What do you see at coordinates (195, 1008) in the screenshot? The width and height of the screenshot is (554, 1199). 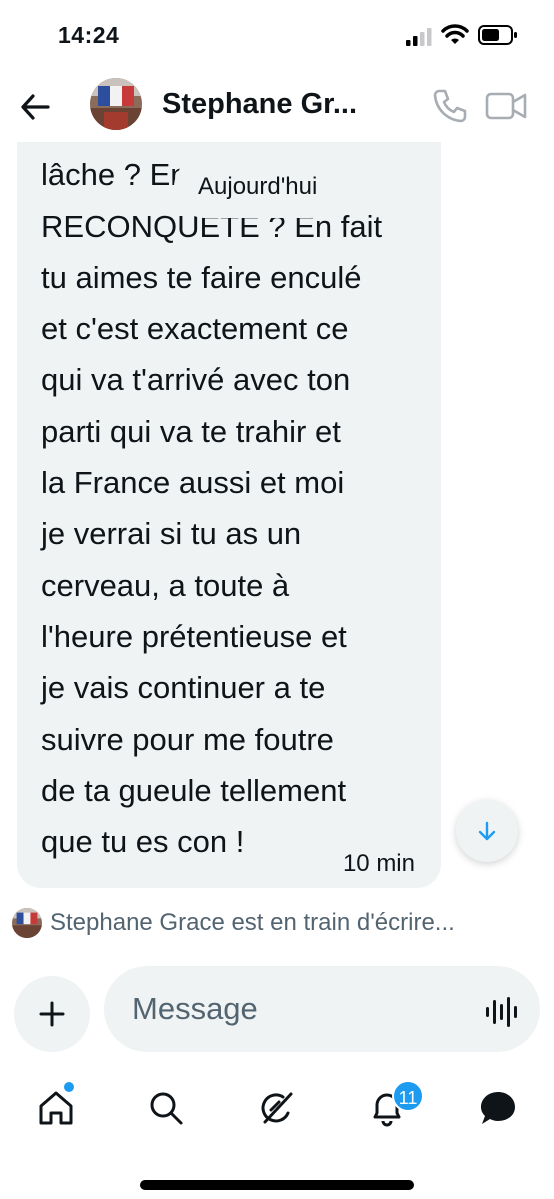 I see `message-placeholder: Message` at bounding box center [195, 1008].